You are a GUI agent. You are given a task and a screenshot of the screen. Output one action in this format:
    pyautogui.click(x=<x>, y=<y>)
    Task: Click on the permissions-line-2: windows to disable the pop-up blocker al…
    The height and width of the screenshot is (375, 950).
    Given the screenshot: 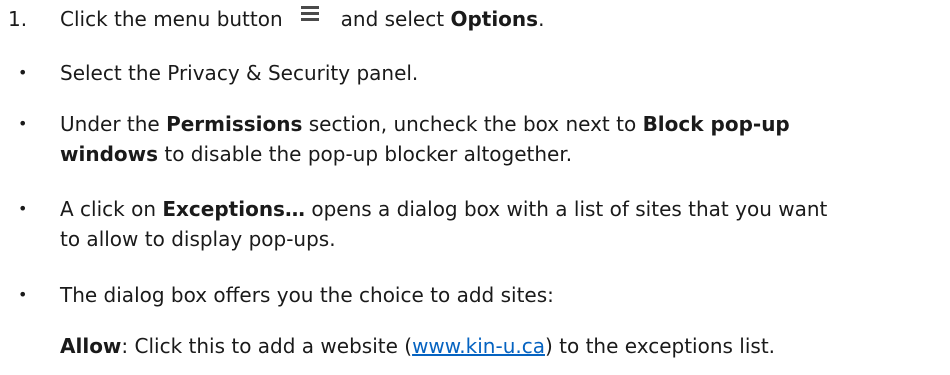 What is the action you would take?
    pyautogui.click(x=316, y=154)
    